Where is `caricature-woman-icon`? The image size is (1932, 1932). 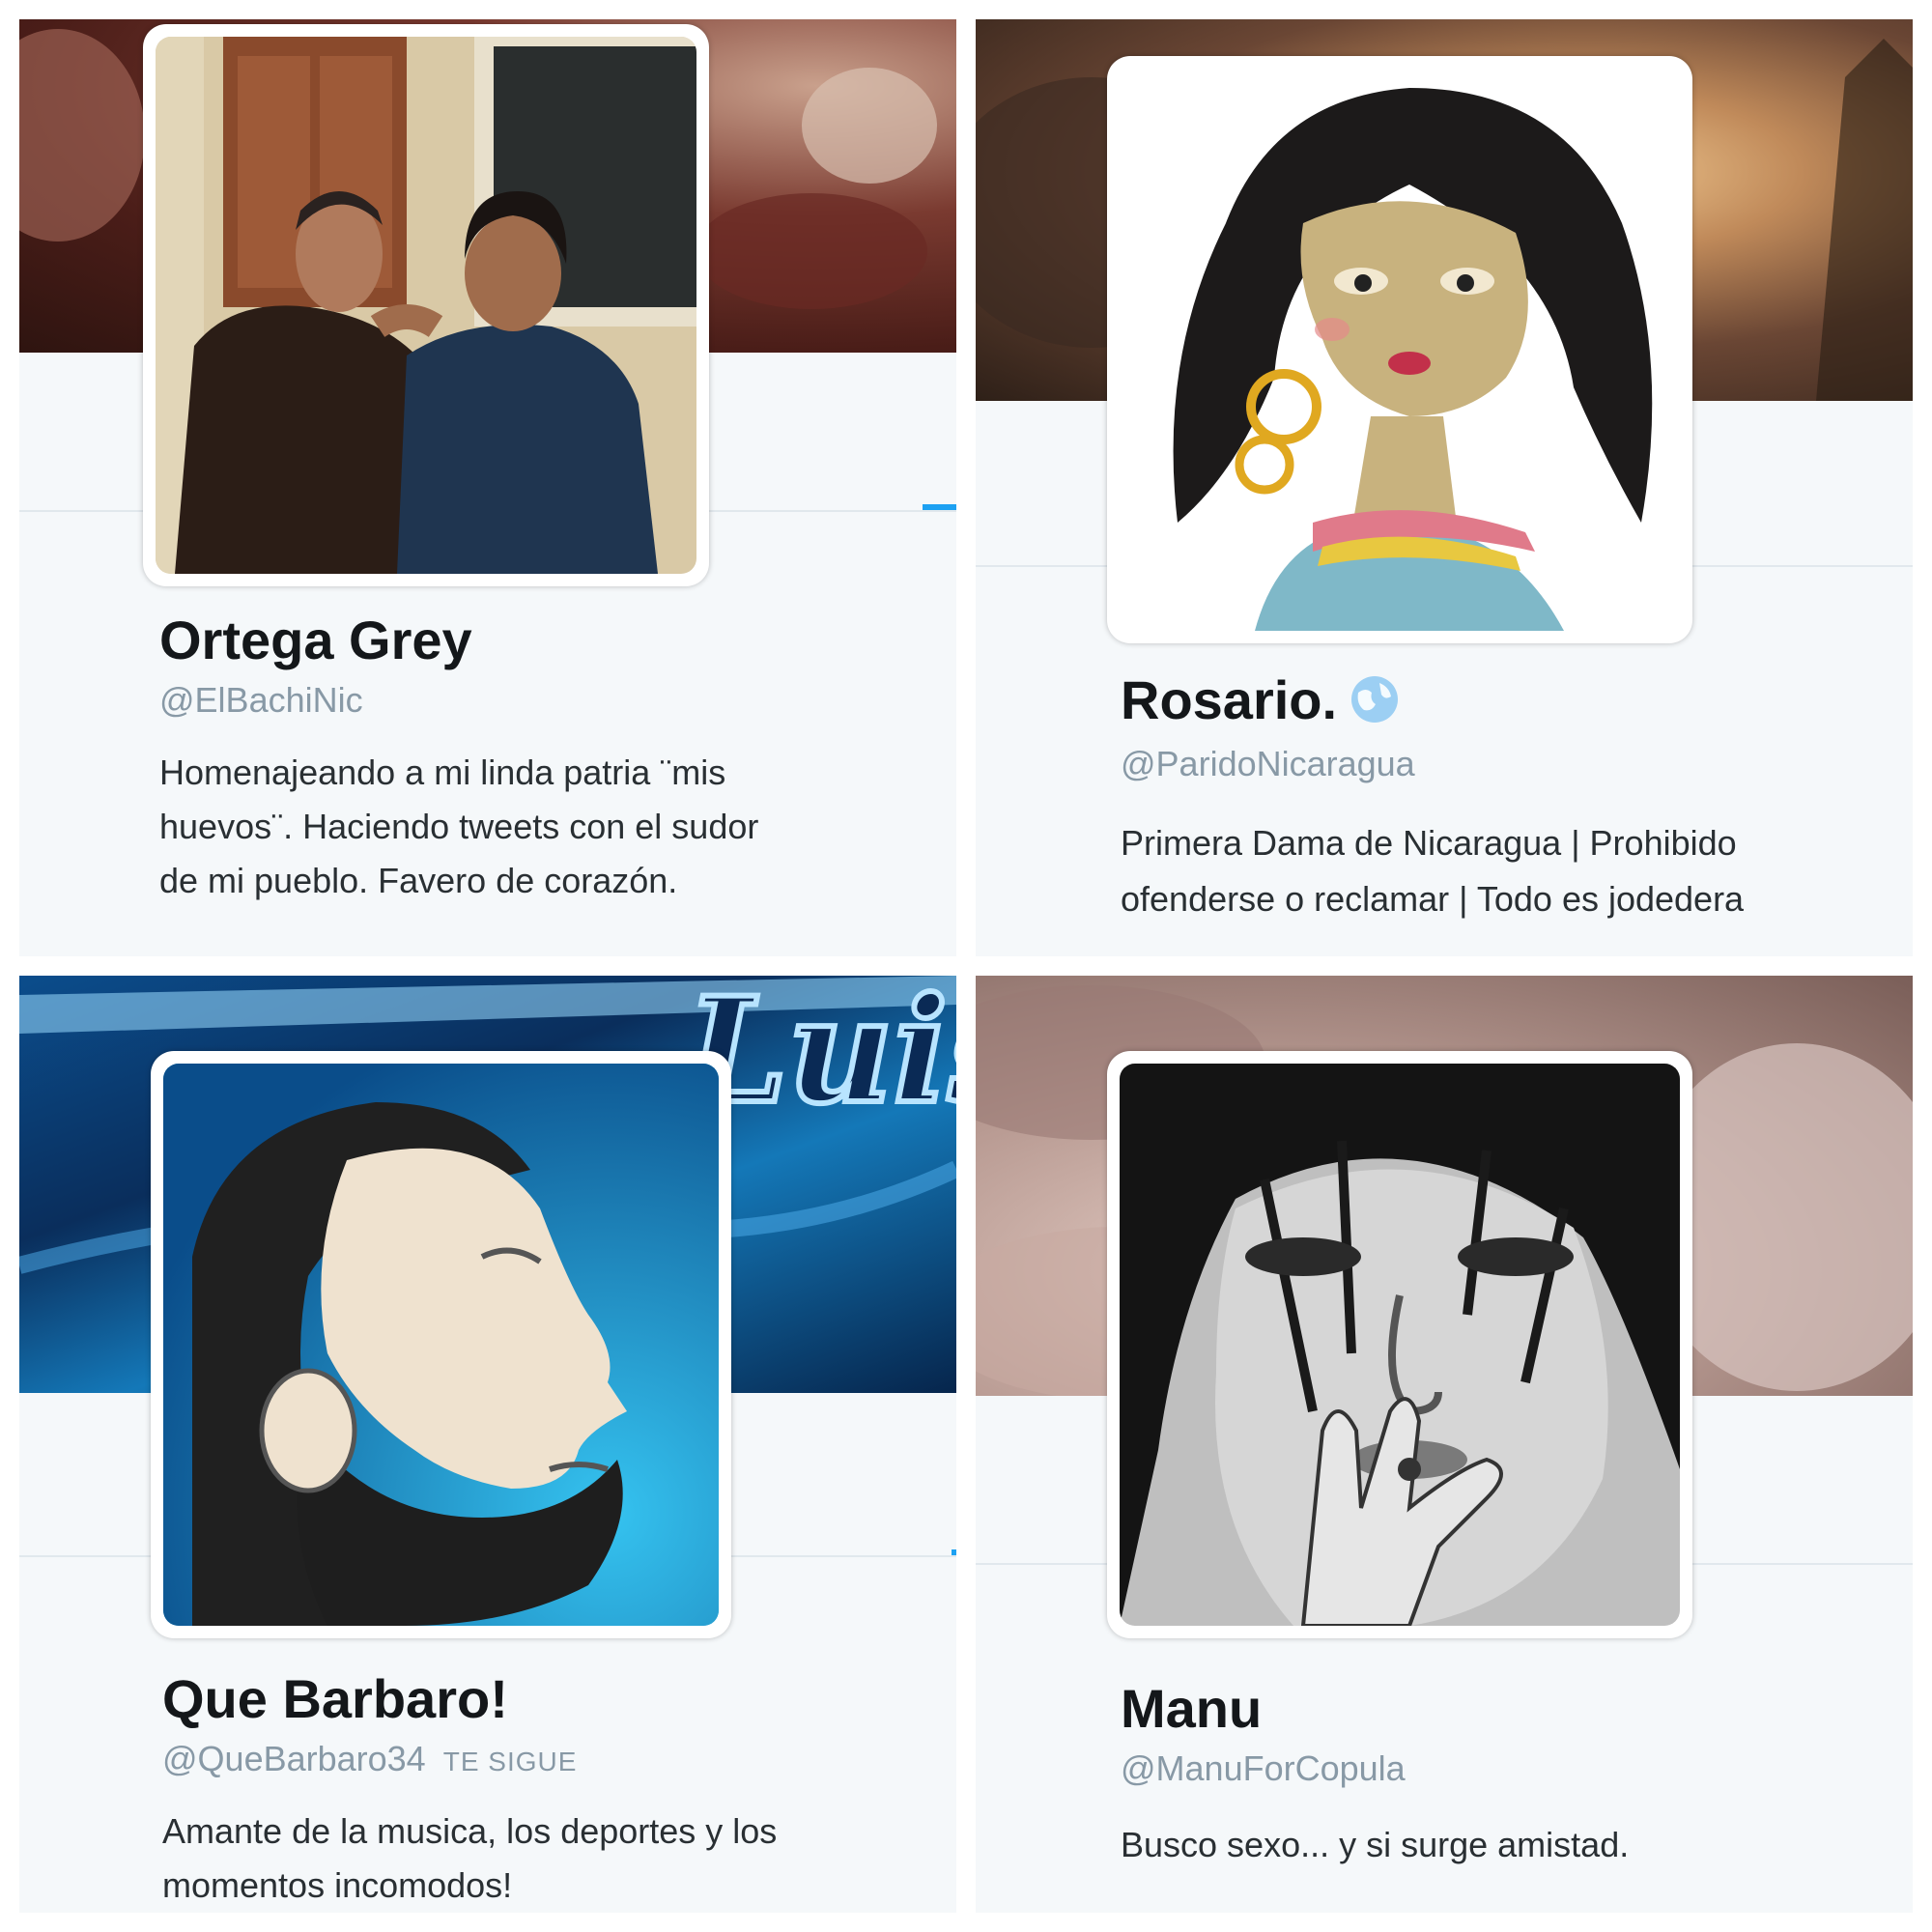
caricature-woman-icon is located at coordinates (1400, 350).